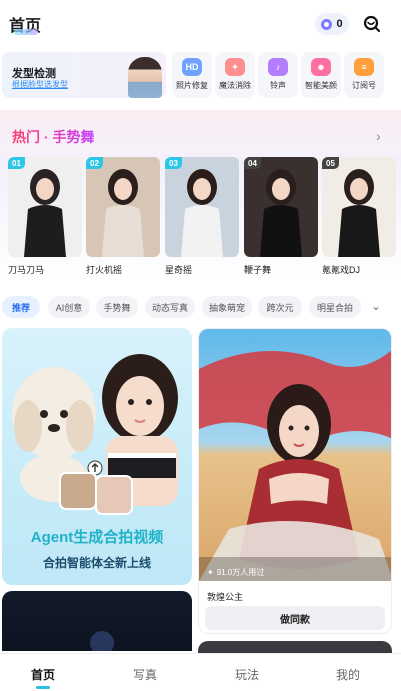 The height and width of the screenshot is (691, 401). I want to click on tool-label: 魔法消除, so click(235, 85).